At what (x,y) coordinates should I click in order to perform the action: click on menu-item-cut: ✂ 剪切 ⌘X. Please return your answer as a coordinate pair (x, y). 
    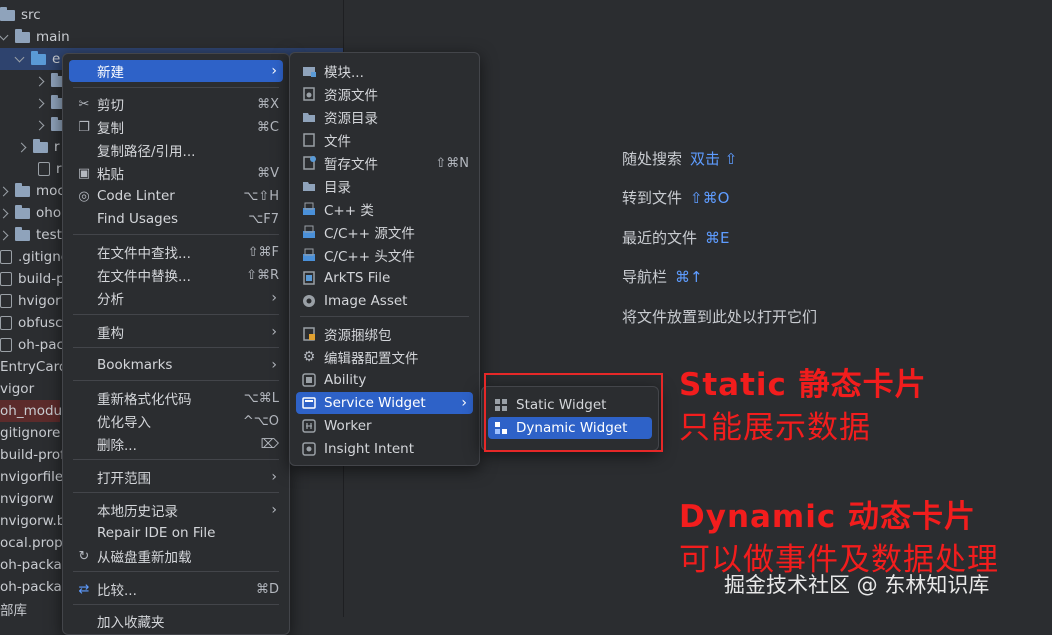
    Looking at the image, I should click on (176, 104).